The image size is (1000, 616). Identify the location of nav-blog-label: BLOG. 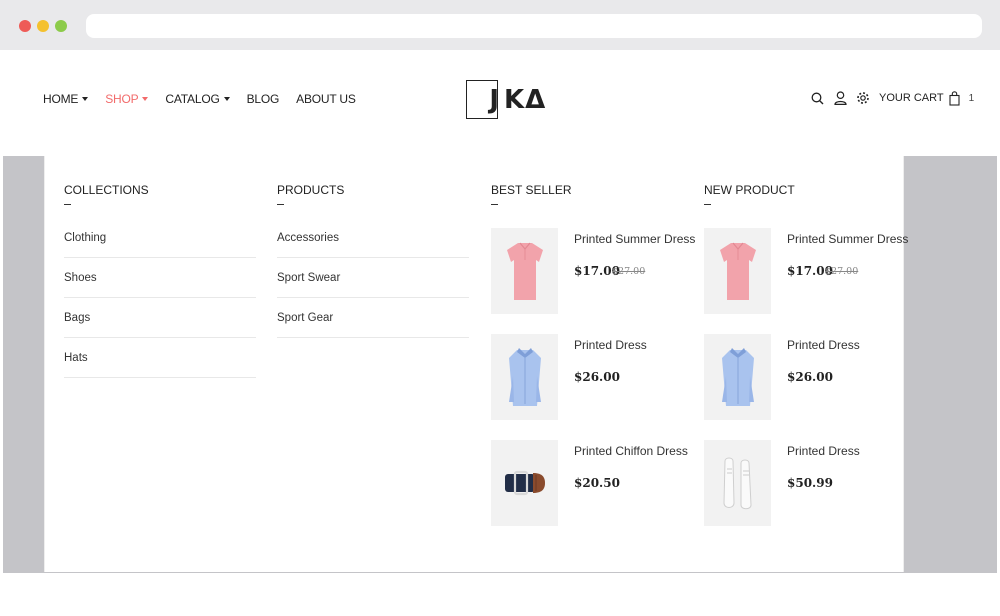
(263, 99).